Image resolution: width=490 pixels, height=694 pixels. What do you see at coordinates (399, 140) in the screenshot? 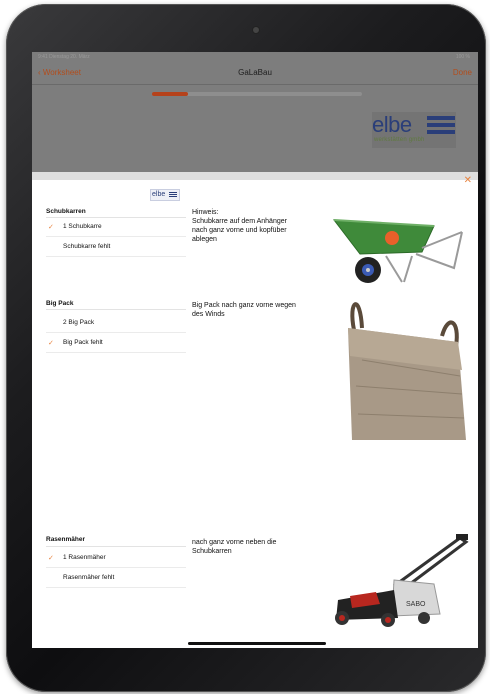
I see `logo-subtitle: werkstätten gmbh` at bounding box center [399, 140].